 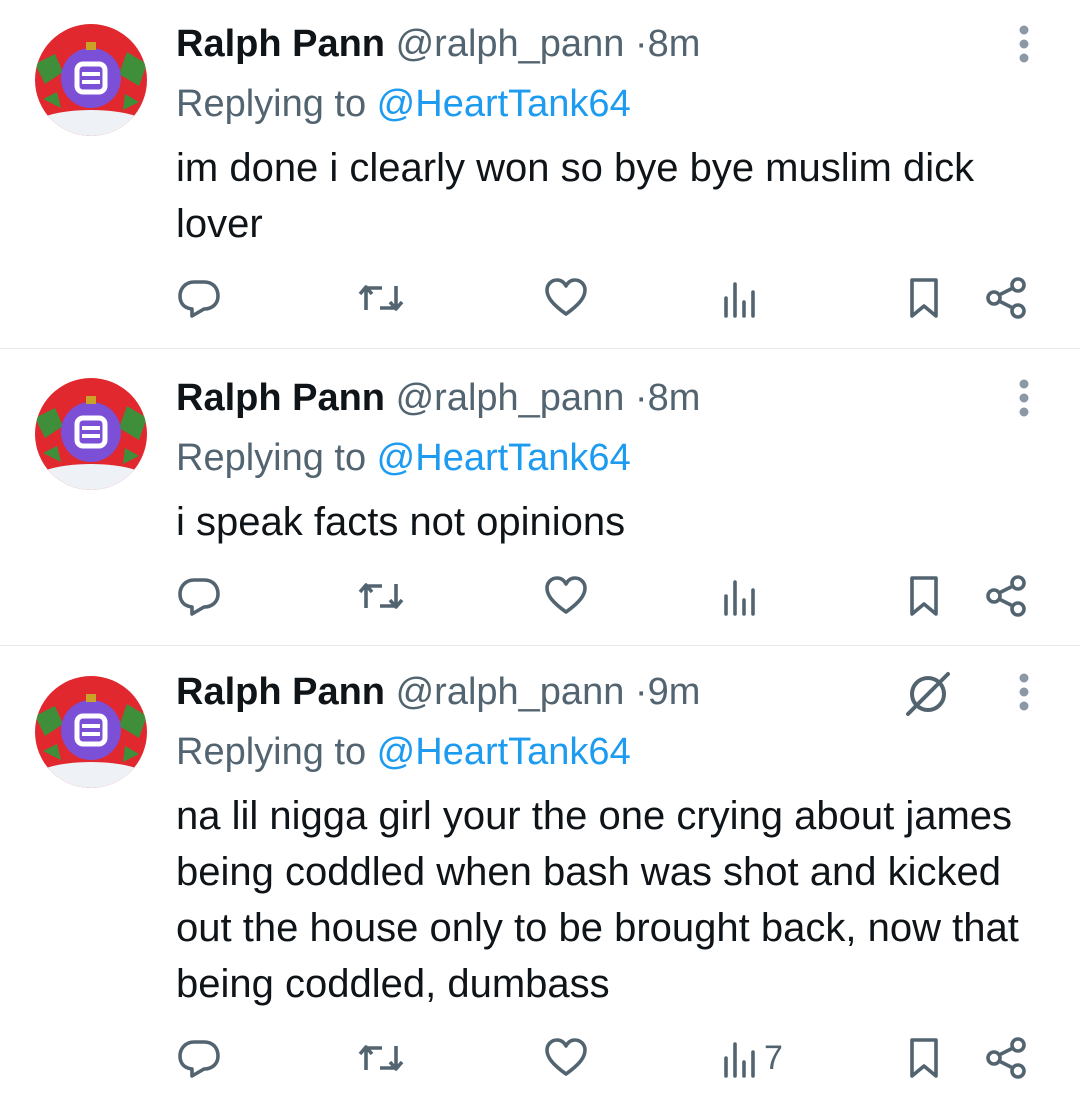 I want to click on grok-icon, so click(x=928, y=694).